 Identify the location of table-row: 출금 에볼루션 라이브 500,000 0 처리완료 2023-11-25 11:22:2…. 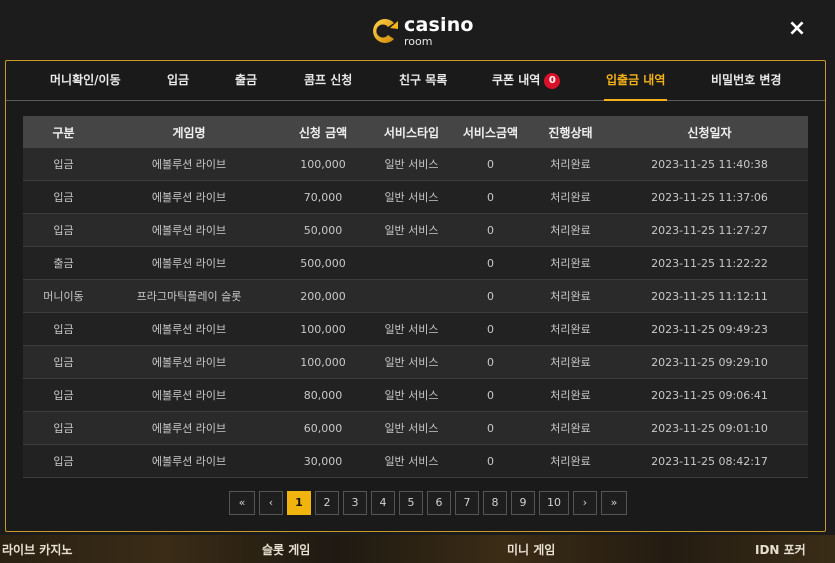
(415, 263).